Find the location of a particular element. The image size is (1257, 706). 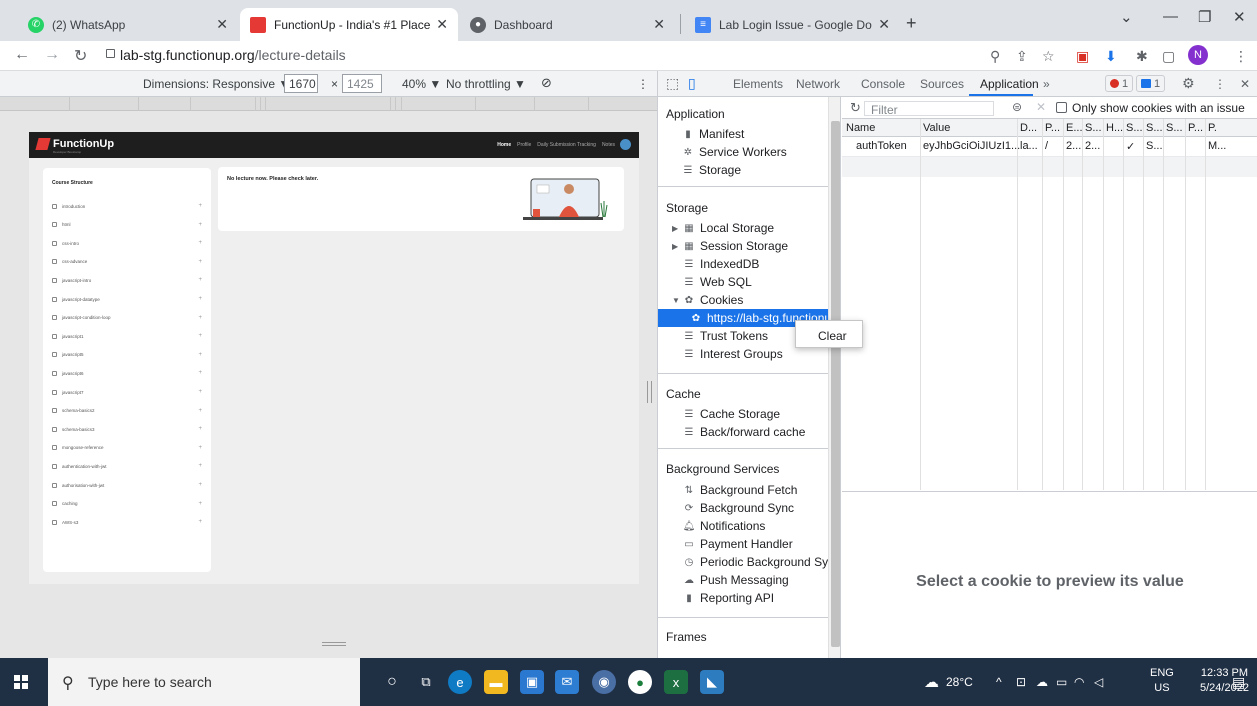

tab-sources: Sources is located at coordinates (942, 84).